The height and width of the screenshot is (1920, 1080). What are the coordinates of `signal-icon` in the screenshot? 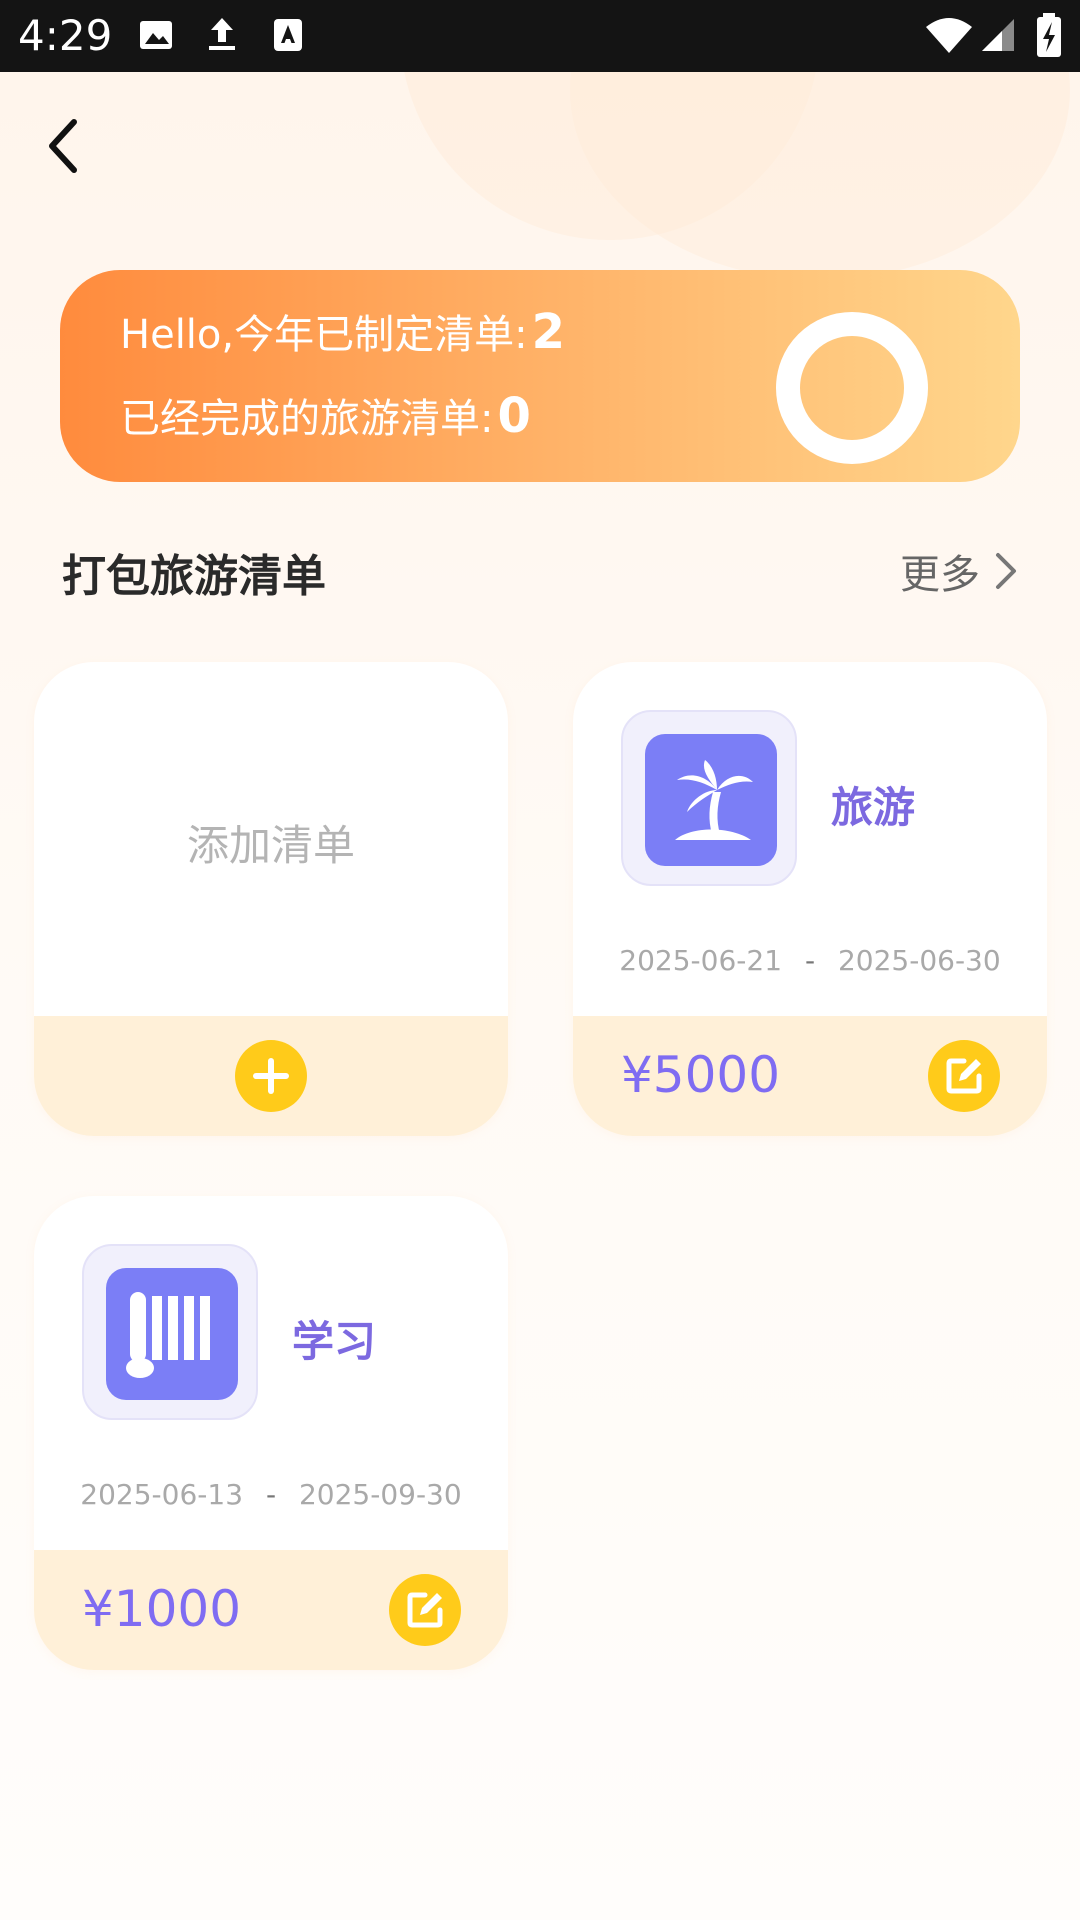 It's located at (998, 35).